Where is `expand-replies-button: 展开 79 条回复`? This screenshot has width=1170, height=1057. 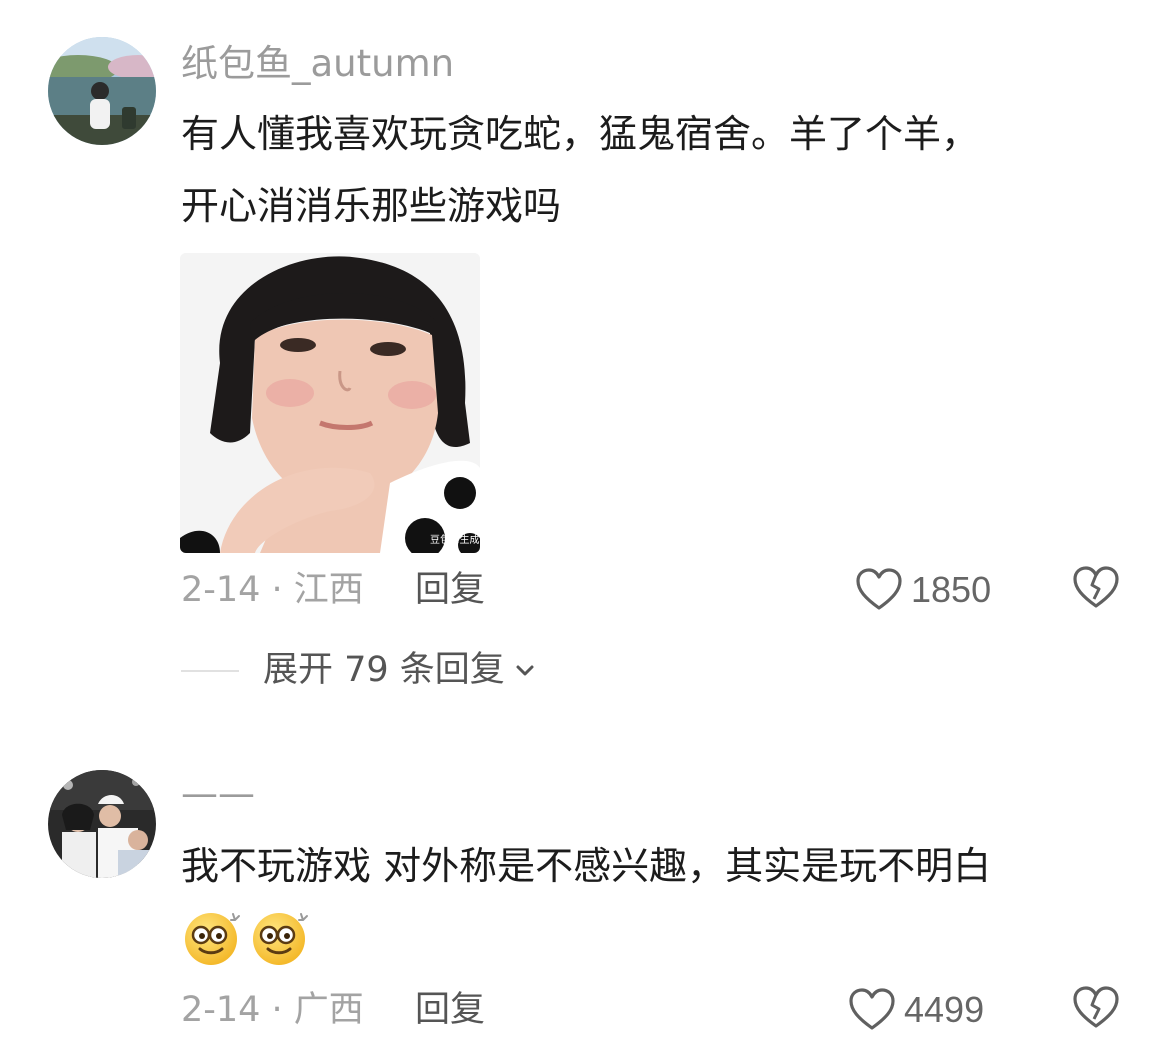
expand-replies-button: 展开 79 条回复 is located at coordinates (400, 670).